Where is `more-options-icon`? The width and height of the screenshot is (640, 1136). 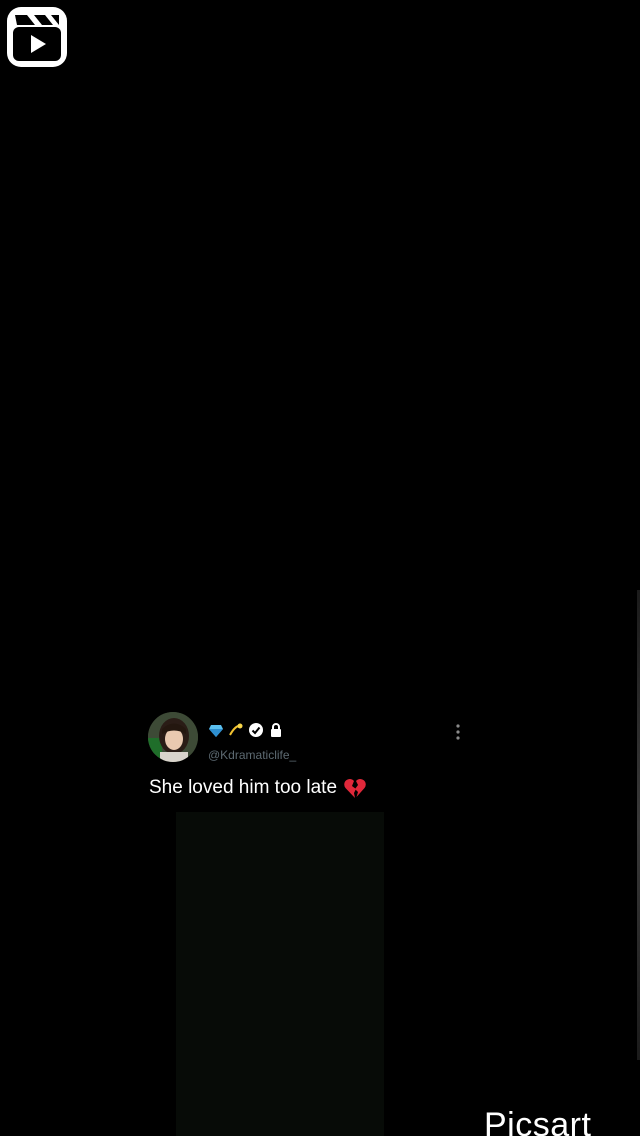
more-options-icon is located at coordinates (458, 732).